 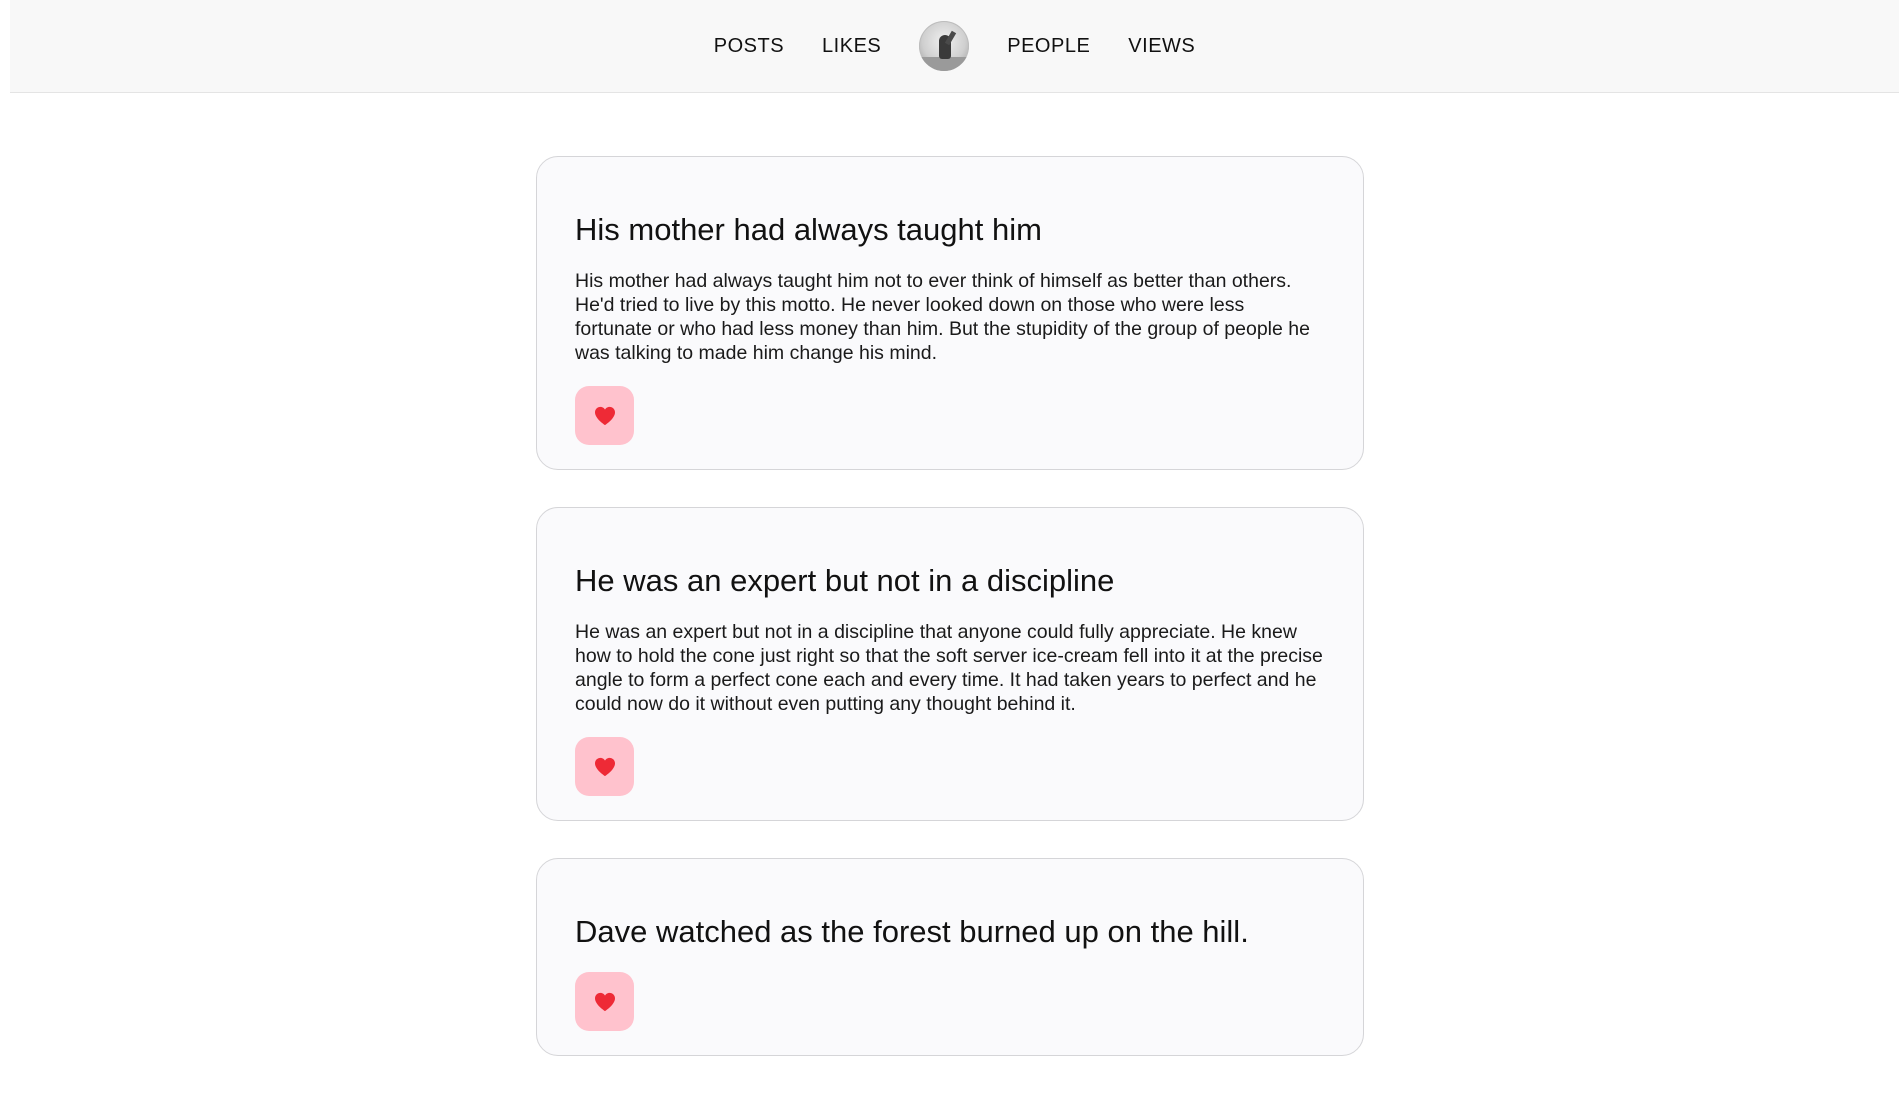 What do you see at coordinates (749, 46) in the screenshot?
I see `nav-posts-link: POSTS` at bounding box center [749, 46].